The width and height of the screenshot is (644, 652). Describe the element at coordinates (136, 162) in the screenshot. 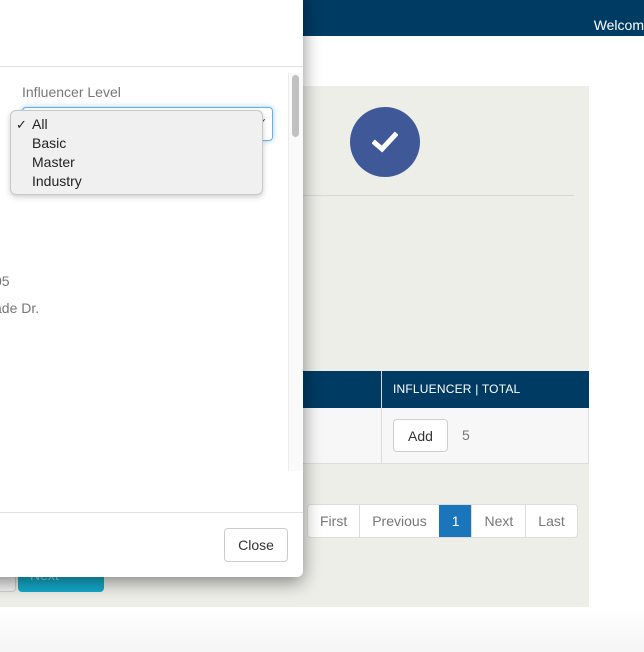

I see `option-master: Master` at that location.